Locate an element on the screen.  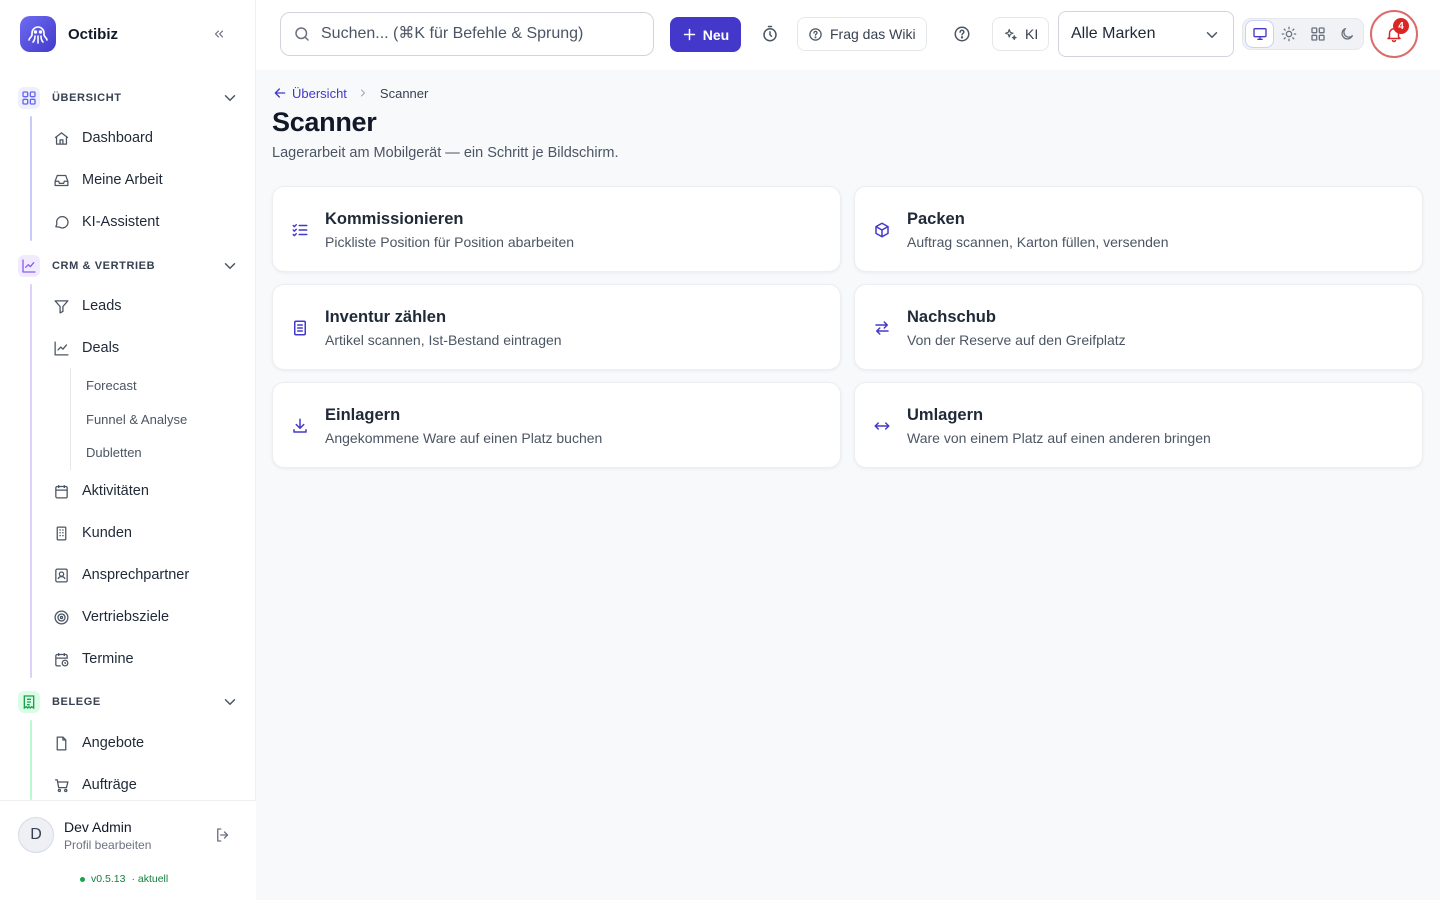
sidebar-item-termine: Termine is located at coordinates (140, 659).